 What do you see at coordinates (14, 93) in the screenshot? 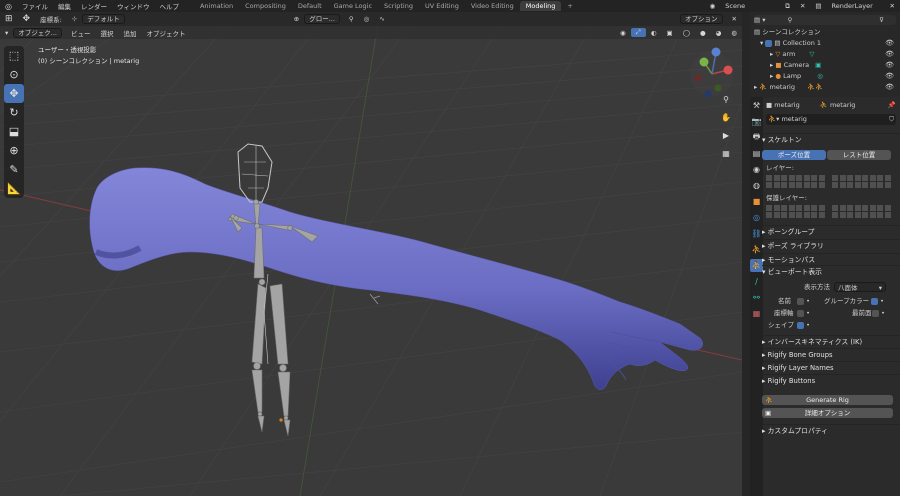
I see `move-tool-icon: ✥` at bounding box center [14, 93].